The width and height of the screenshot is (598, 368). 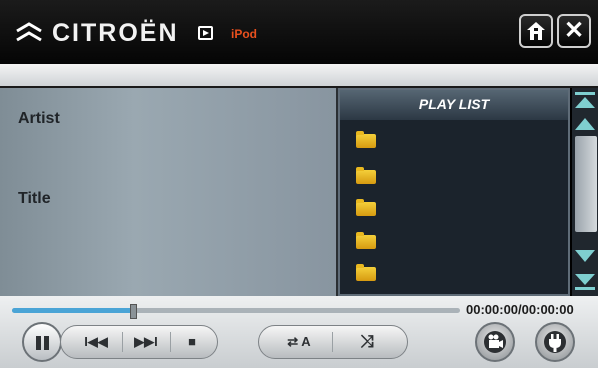 What do you see at coordinates (205, 33) in the screenshot?
I see `play-square-icon` at bounding box center [205, 33].